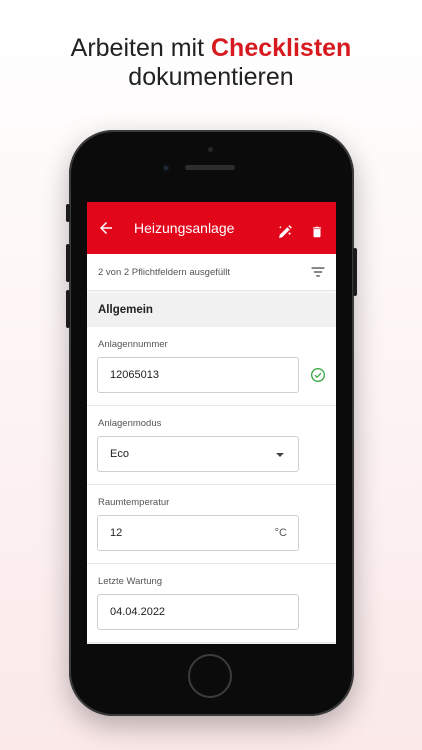  What do you see at coordinates (211, 643) in the screenshot?
I see `next-section-header` at bounding box center [211, 643].